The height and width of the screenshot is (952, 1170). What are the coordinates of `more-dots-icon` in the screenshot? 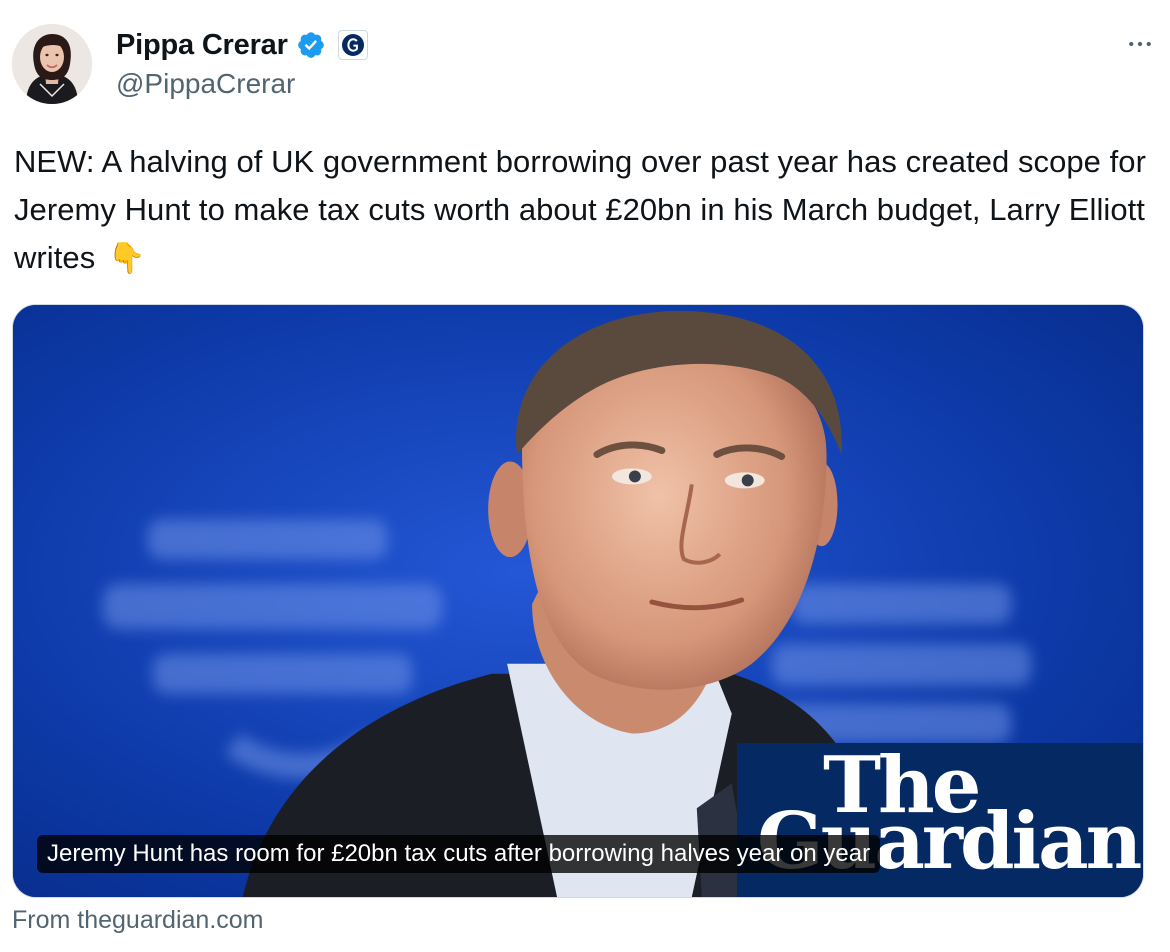 It's located at (1140, 44).